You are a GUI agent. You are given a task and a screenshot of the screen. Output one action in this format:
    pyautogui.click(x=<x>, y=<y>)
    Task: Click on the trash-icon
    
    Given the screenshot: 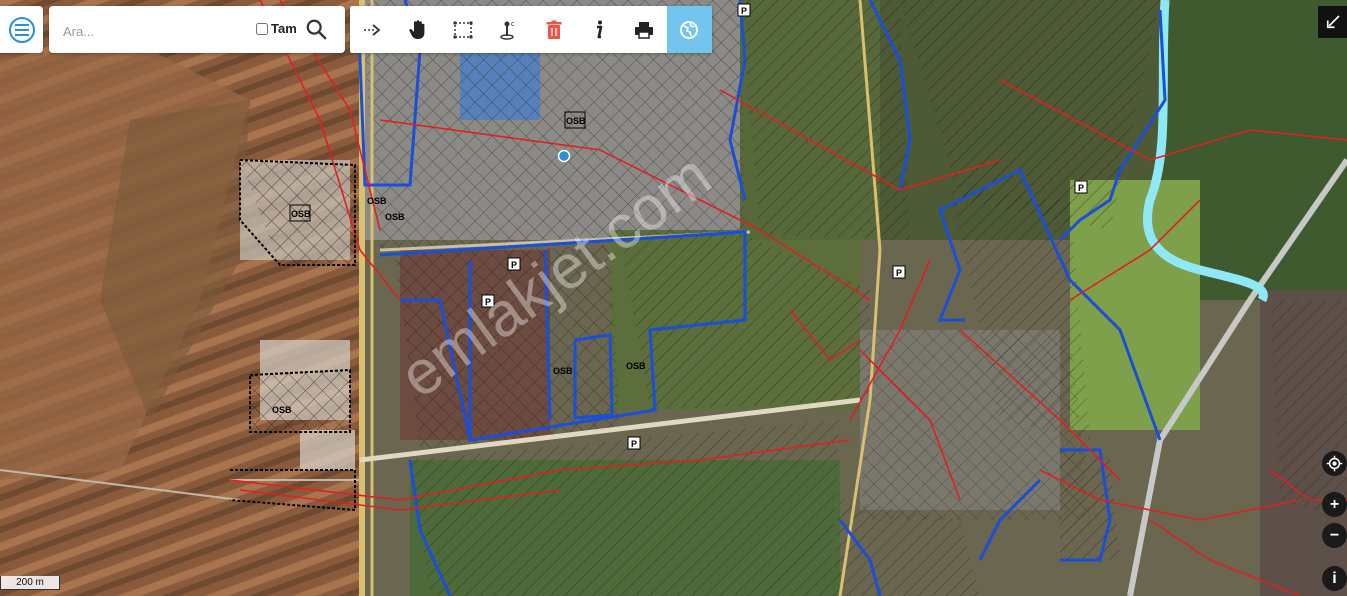 What is the action you would take?
    pyautogui.click(x=554, y=29)
    